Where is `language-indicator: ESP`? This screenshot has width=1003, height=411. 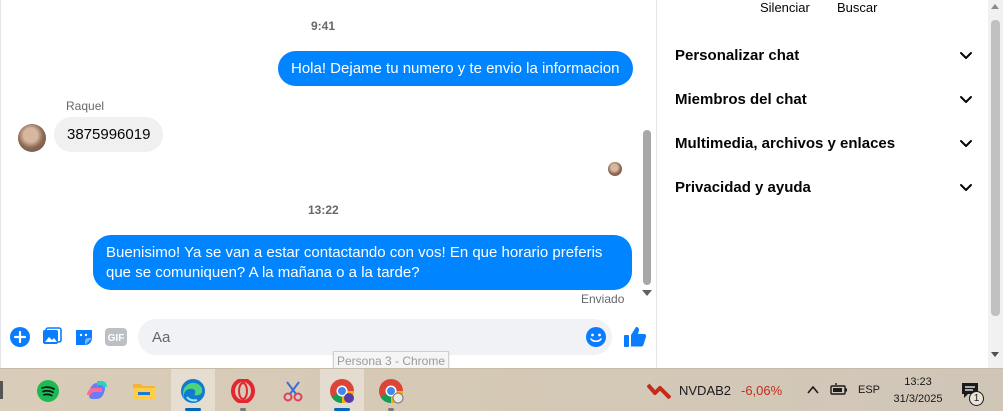
language-indicator: ESP is located at coordinates (869, 390).